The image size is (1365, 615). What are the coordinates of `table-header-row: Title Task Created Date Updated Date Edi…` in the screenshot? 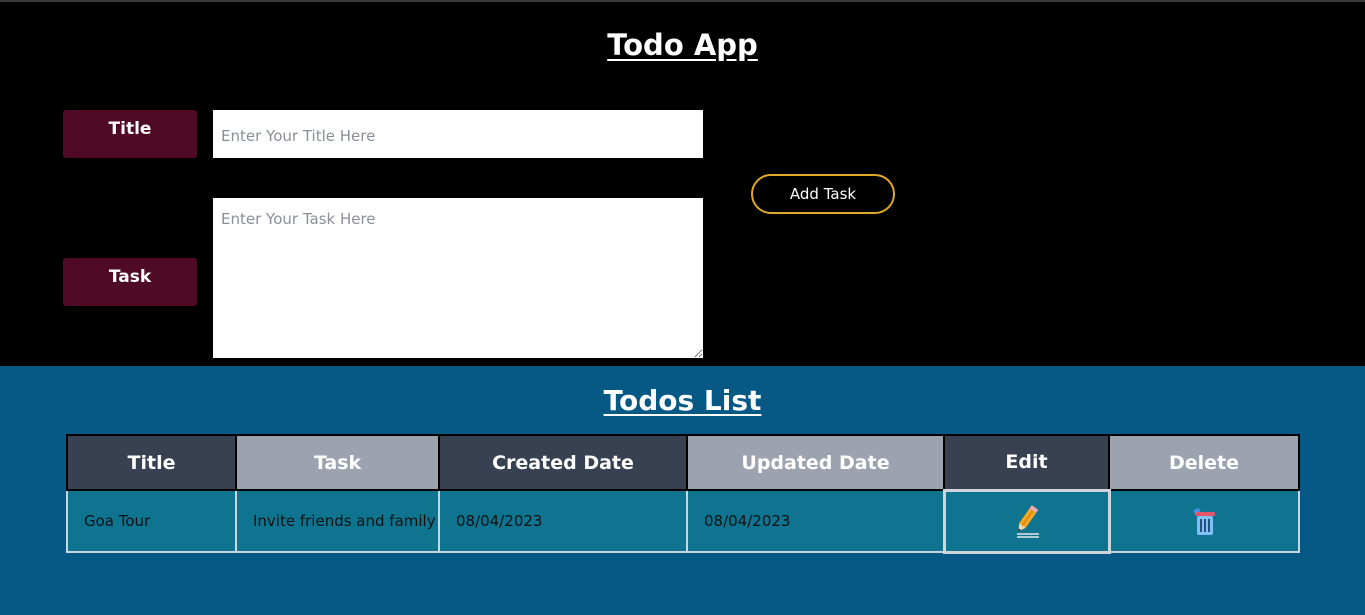 It's located at (683, 462).